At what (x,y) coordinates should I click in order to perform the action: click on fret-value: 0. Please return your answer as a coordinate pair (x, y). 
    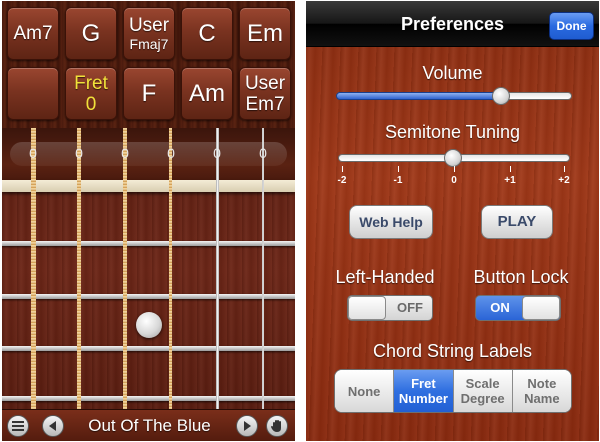
    Looking at the image, I should click on (91, 104).